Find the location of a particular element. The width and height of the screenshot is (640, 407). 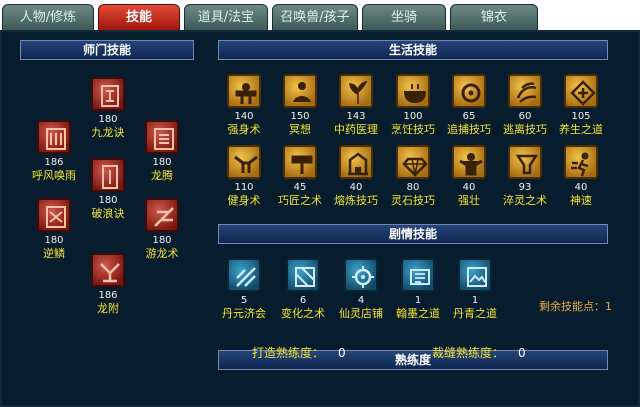

school-skill-jiulongjue: 180 九龙诀 is located at coordinates (108, 108).